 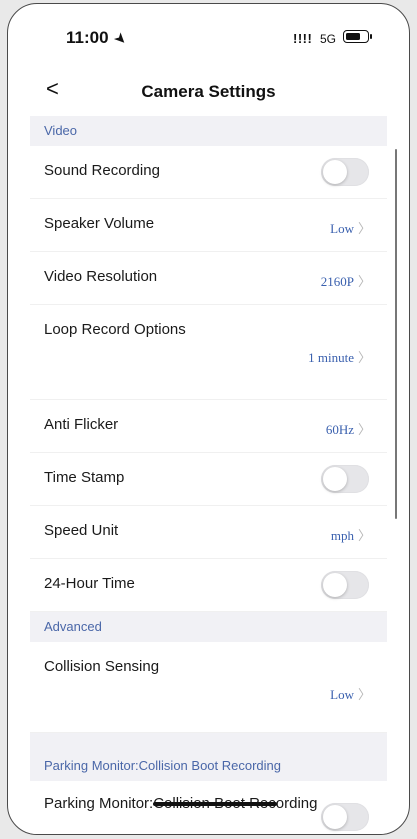 What do you see at coordinates (89, 583) in the screenshot?
I see `row-label: 24-Hour Time` at bounding box center [89, 583].